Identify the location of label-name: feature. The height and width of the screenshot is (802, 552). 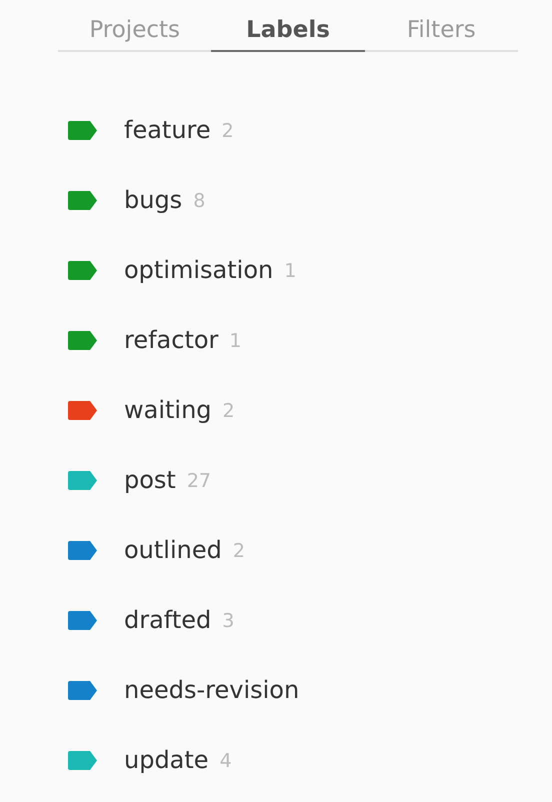
(167, 130).